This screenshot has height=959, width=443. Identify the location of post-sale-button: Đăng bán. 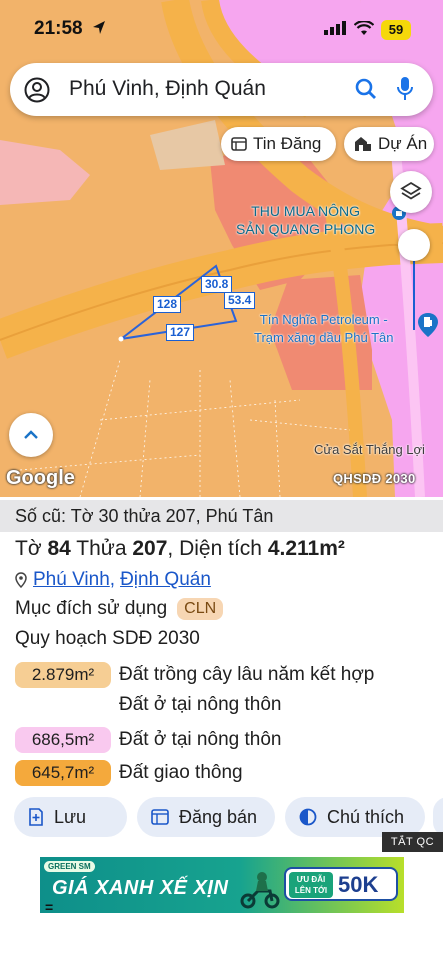
(206, 817).